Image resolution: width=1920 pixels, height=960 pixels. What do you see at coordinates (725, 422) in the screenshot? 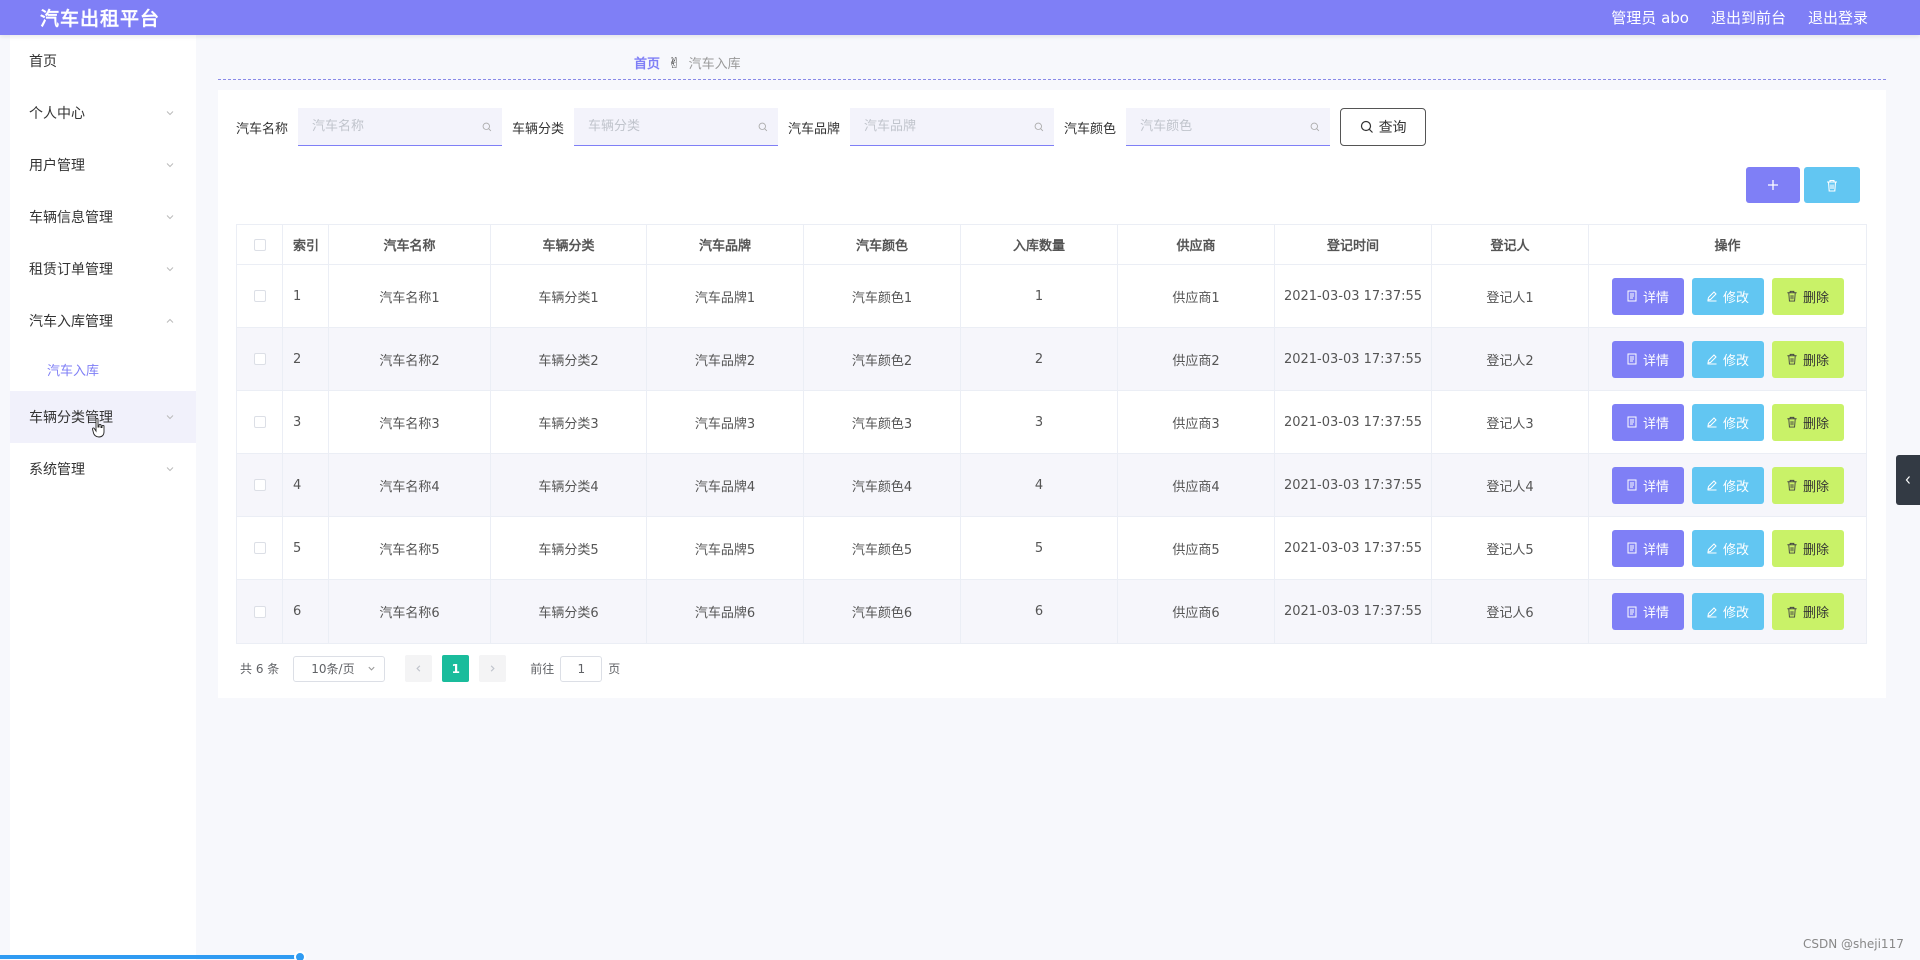
I see `table-cell-brand: 汽车品牌3` at bounding box center [725, 422].